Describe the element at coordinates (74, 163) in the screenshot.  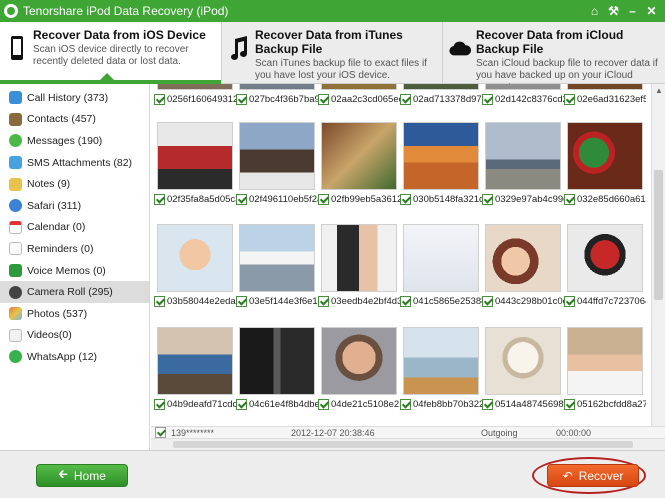
I see `sidebar-item-sms-attachments: SMS Attachments (82)` at that location.